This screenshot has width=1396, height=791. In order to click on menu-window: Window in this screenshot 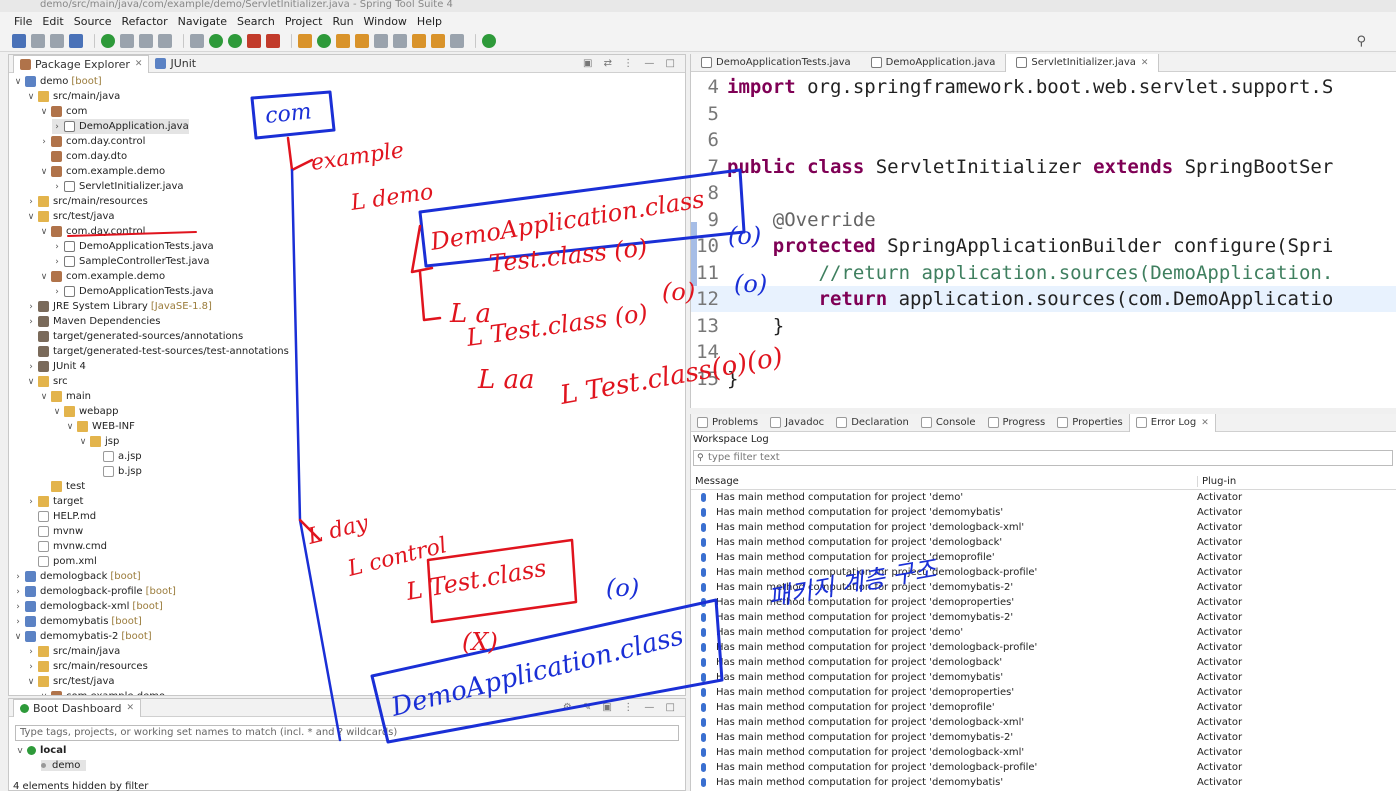, I will do `click(385, 21)`.